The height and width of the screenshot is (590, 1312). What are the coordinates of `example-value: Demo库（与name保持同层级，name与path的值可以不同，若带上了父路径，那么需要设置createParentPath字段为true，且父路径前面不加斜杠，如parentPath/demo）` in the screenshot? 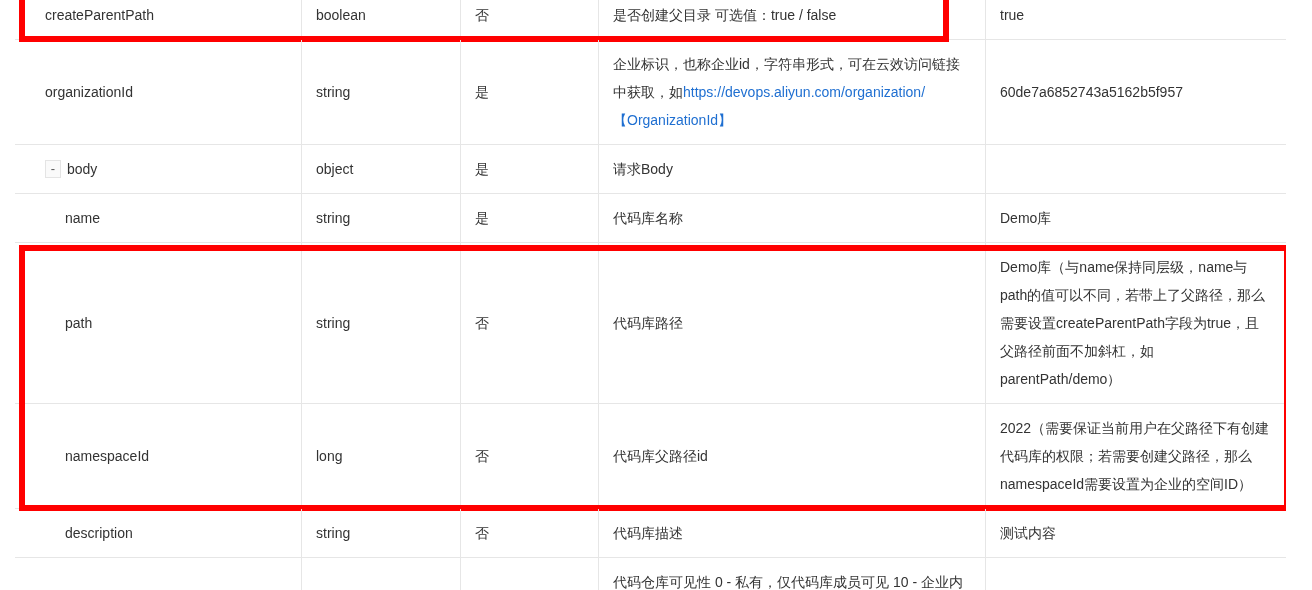 It's located at (1133, 323).